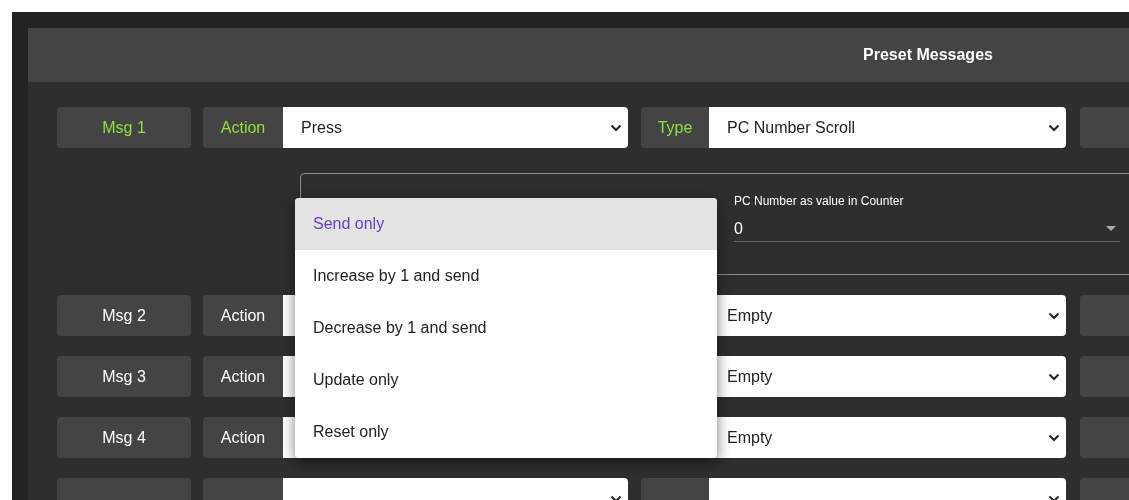  I want to click on menu-item: Increase by 1 and send, so click(506, 276).